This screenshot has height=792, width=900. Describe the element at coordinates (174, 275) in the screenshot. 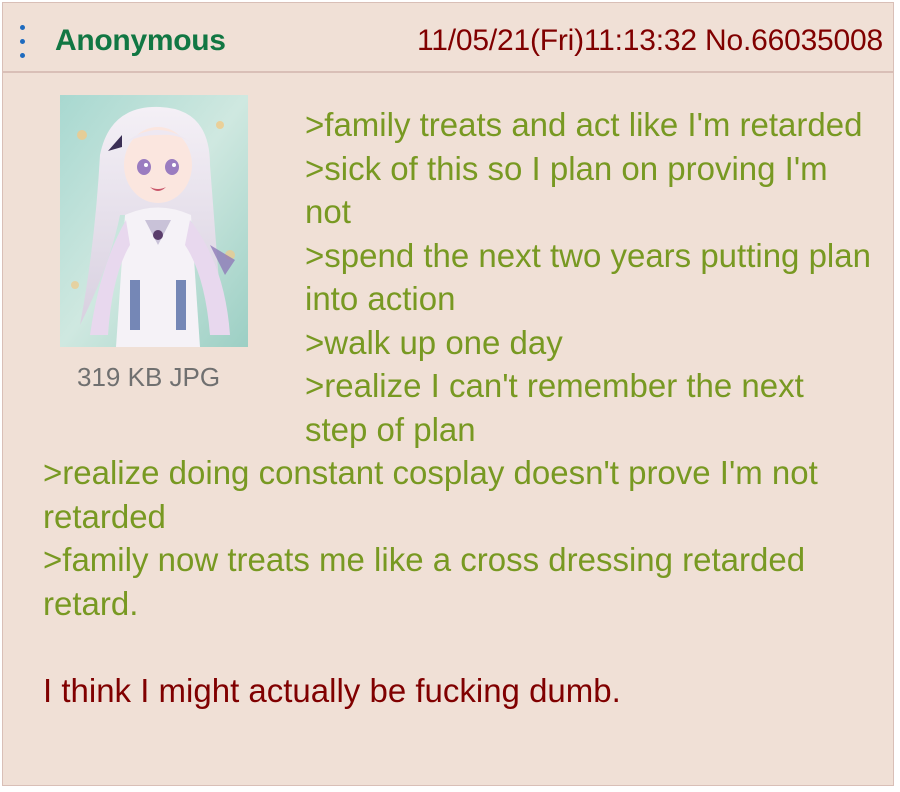

I see `thumbnail-spacer` at that location.